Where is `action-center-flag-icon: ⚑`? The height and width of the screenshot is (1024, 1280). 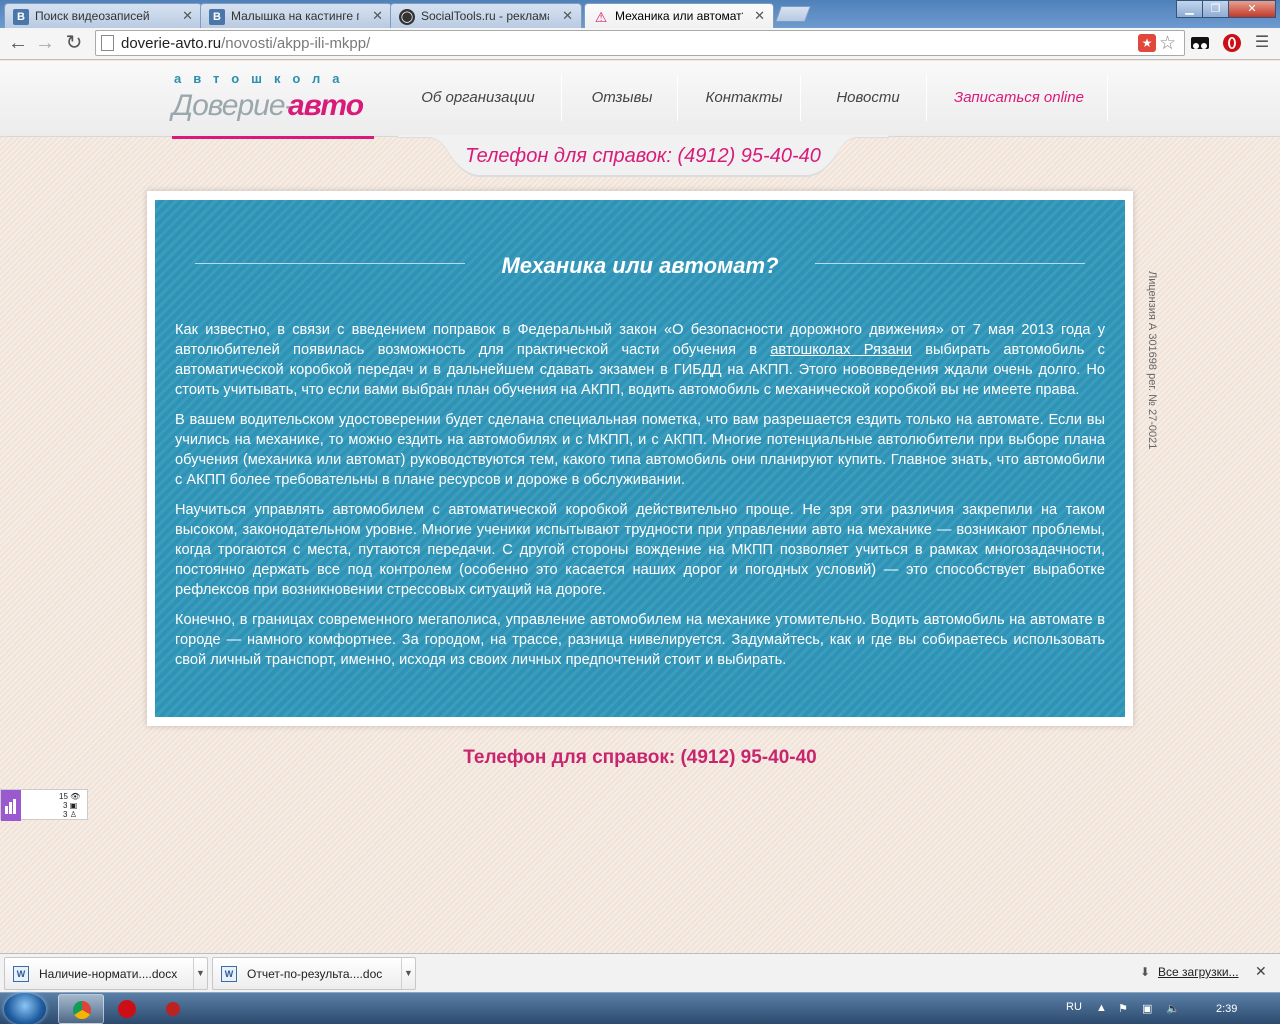
action-center-flag-icon: ⚑ is located at coordinates (1123, 1008).